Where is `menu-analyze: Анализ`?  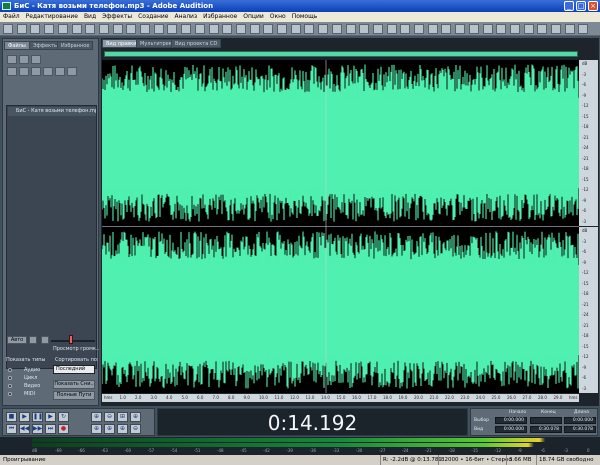
menu-analyze: Анализ is located at coordinates (186, 16).